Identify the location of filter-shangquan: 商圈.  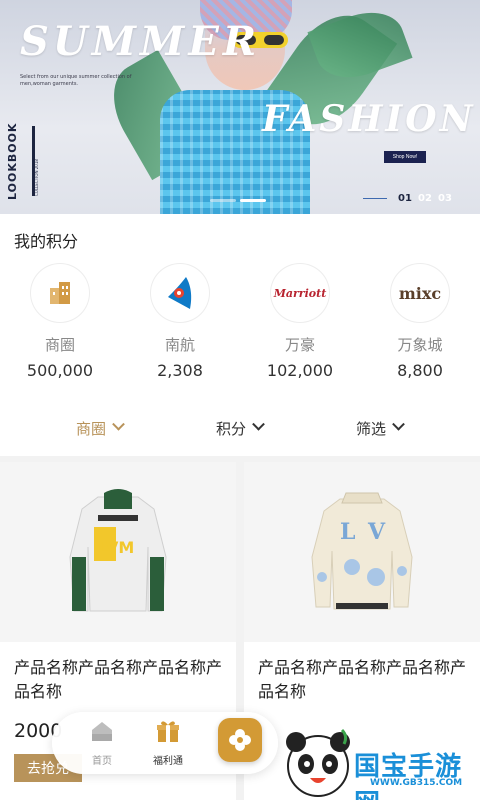
(100, 428).